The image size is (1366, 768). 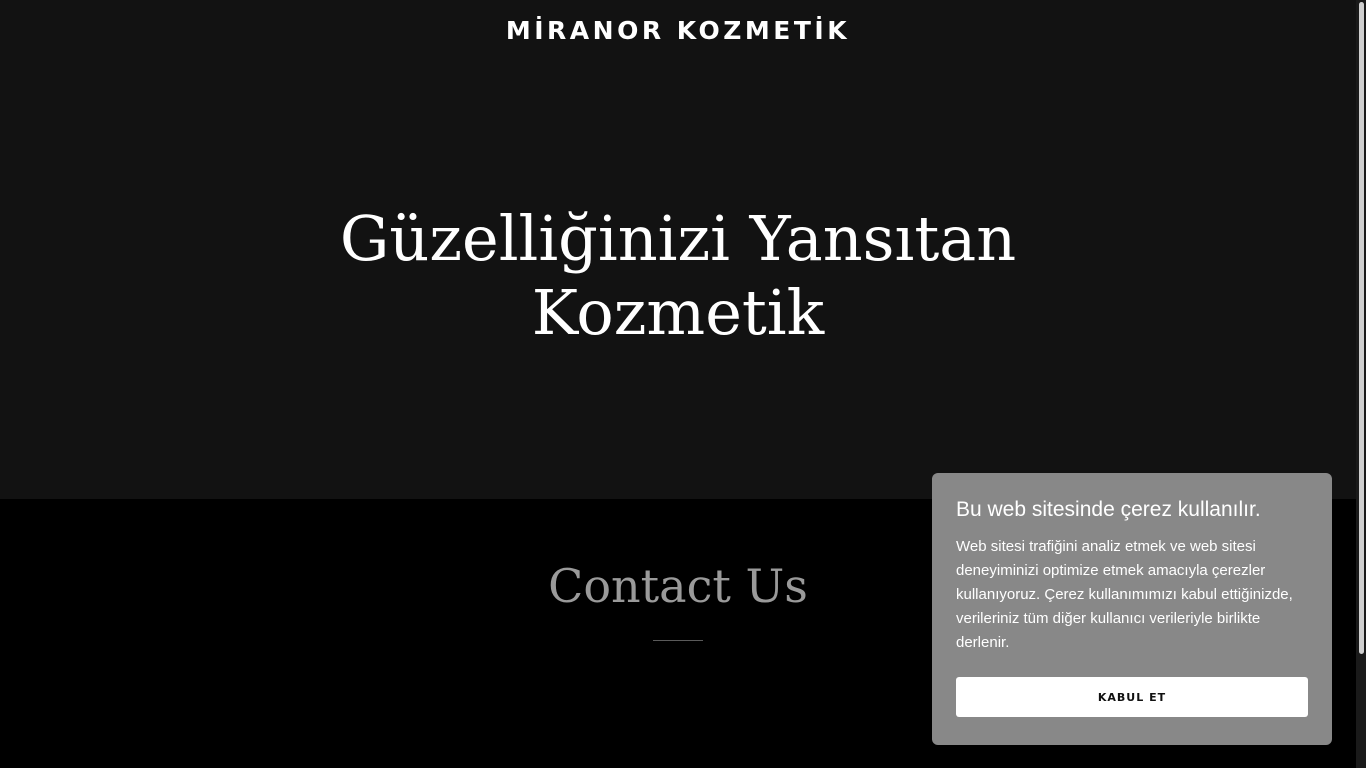 I want to click on hero-title: Güzelliğinizi Yansıtan Kozmetik, so click(x=678, y=276).